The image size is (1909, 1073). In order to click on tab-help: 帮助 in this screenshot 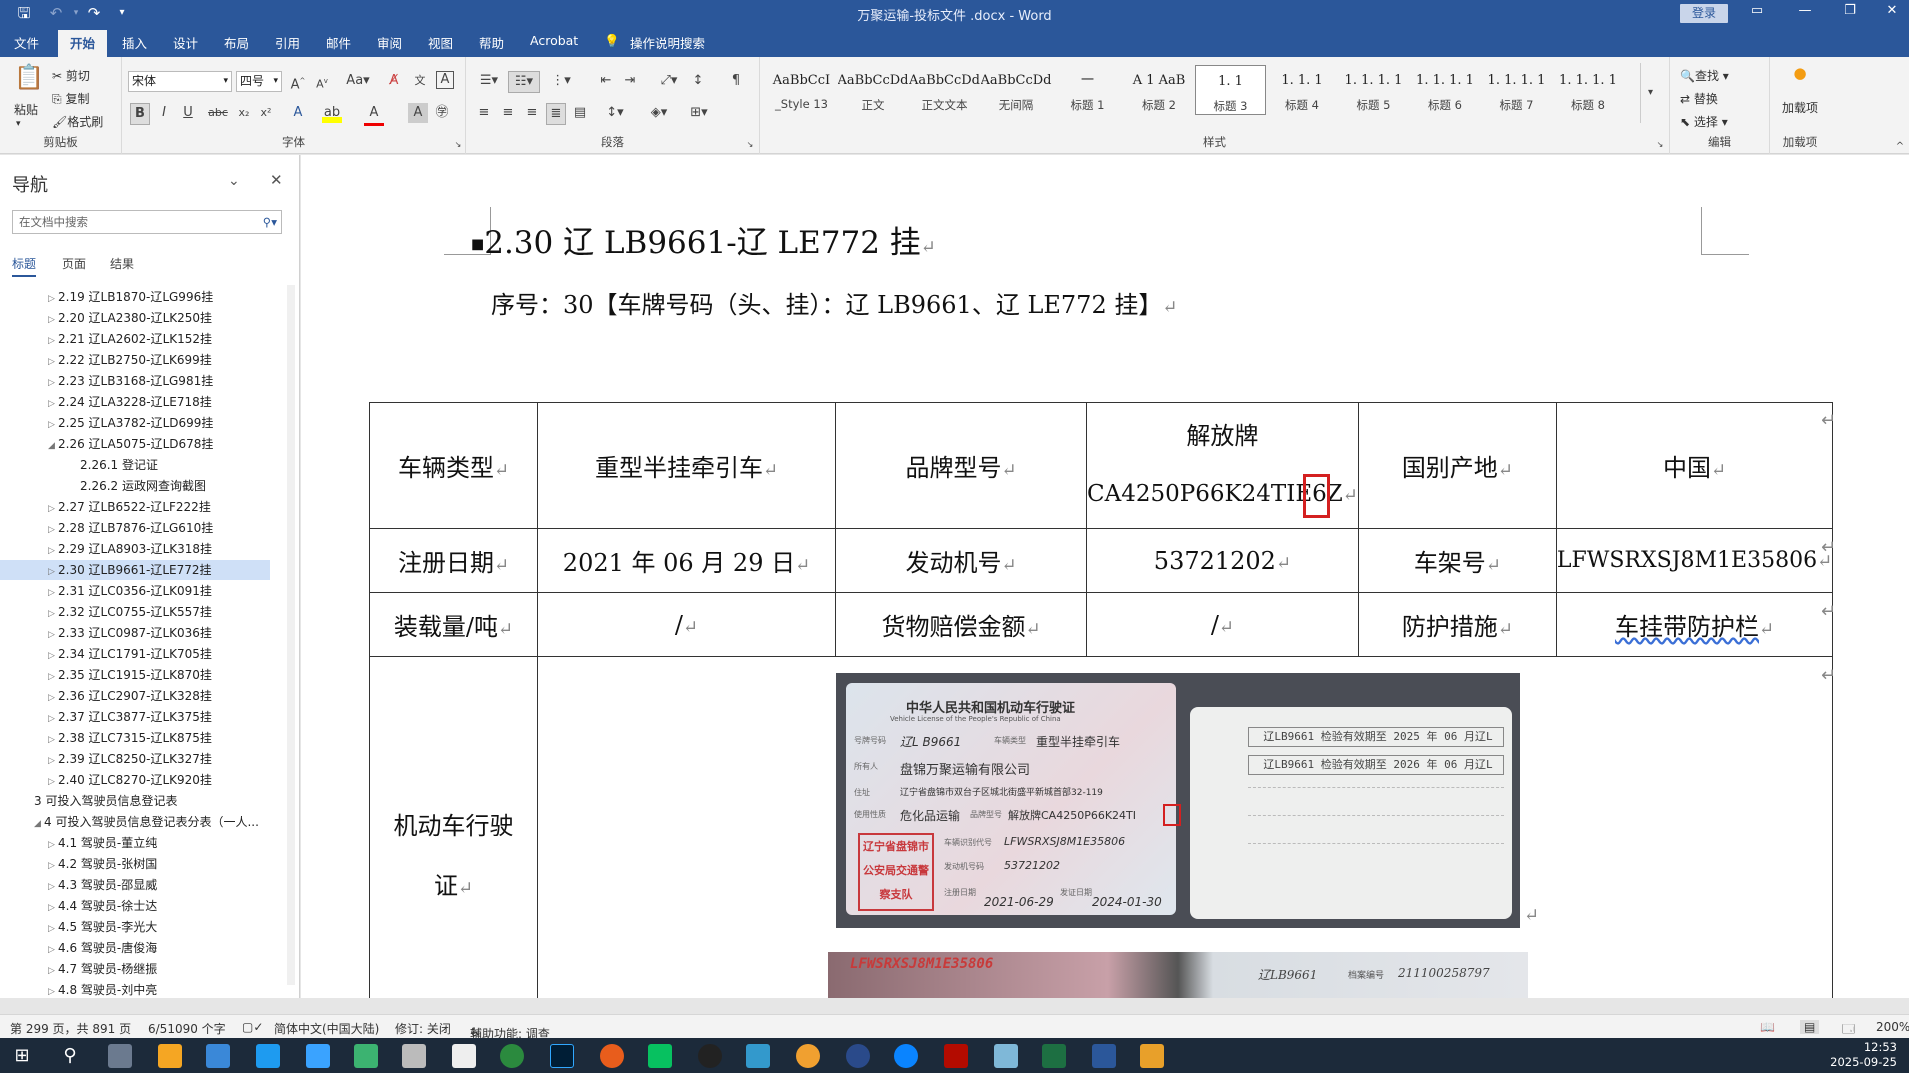, I will do `click(491, 42)`.